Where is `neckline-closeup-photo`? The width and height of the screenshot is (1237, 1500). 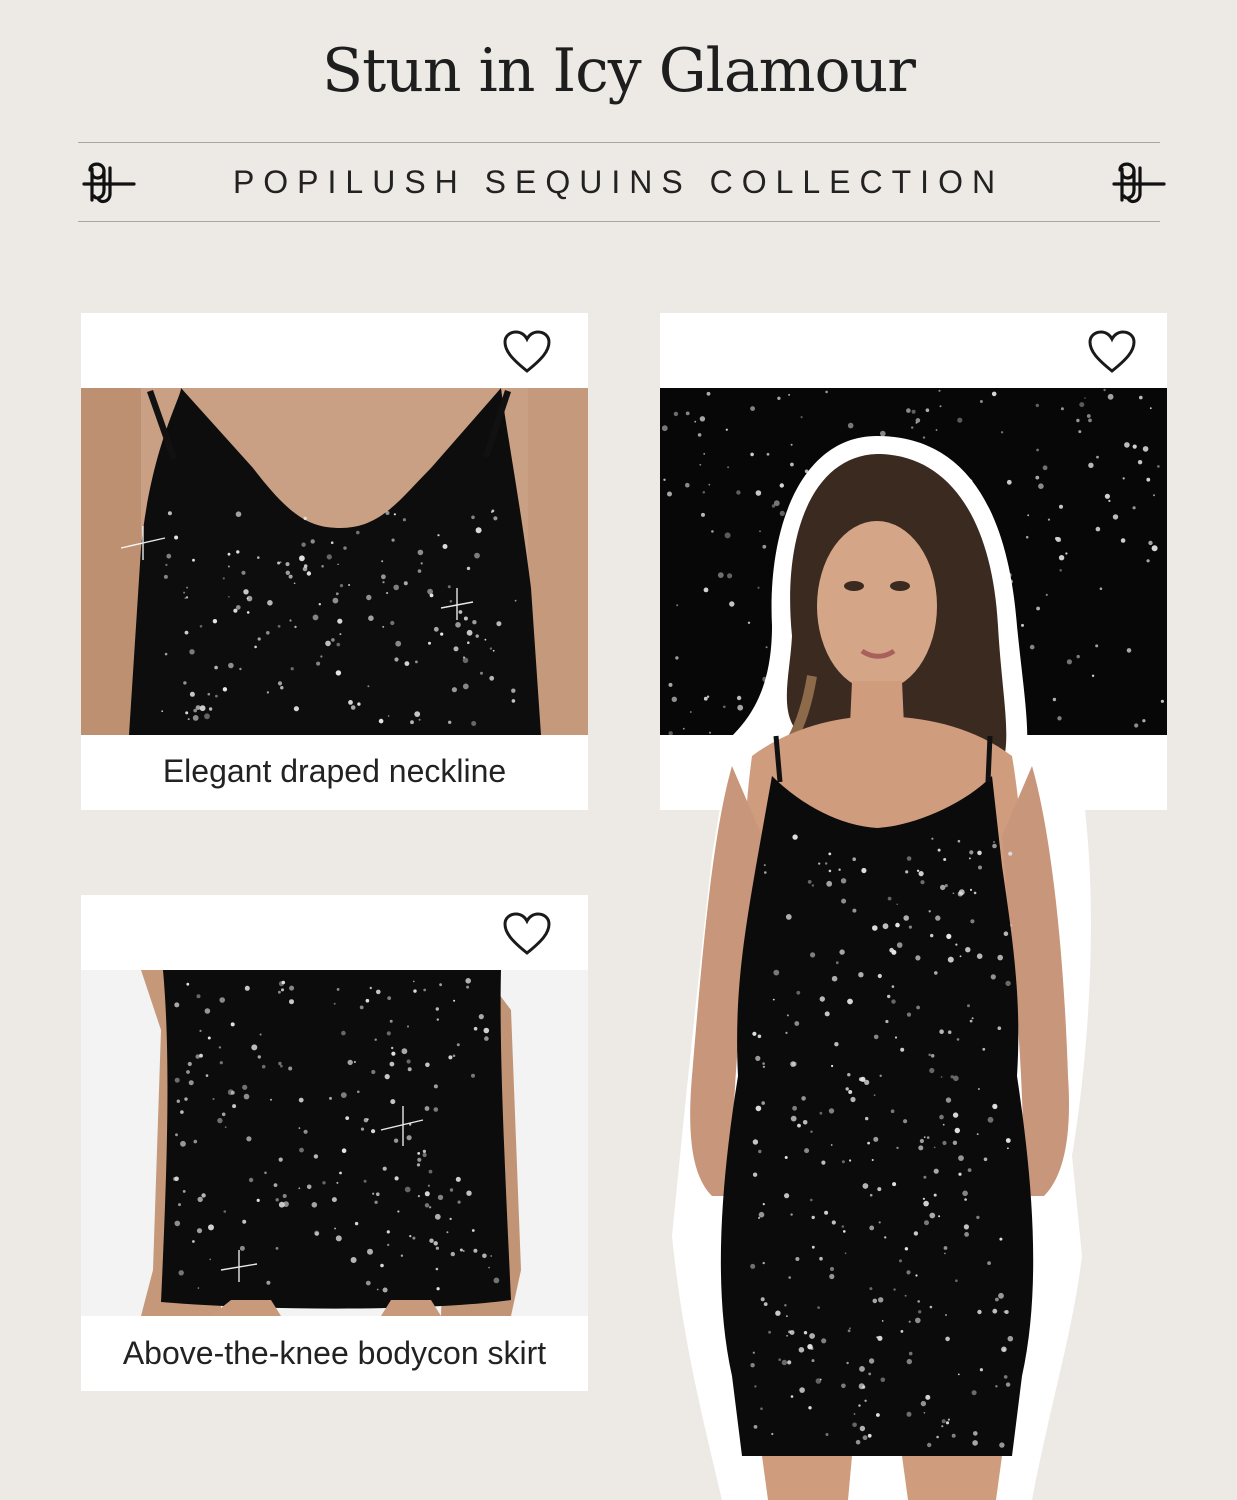 neckline-closeup-photo is located at coordinates (334, 561).